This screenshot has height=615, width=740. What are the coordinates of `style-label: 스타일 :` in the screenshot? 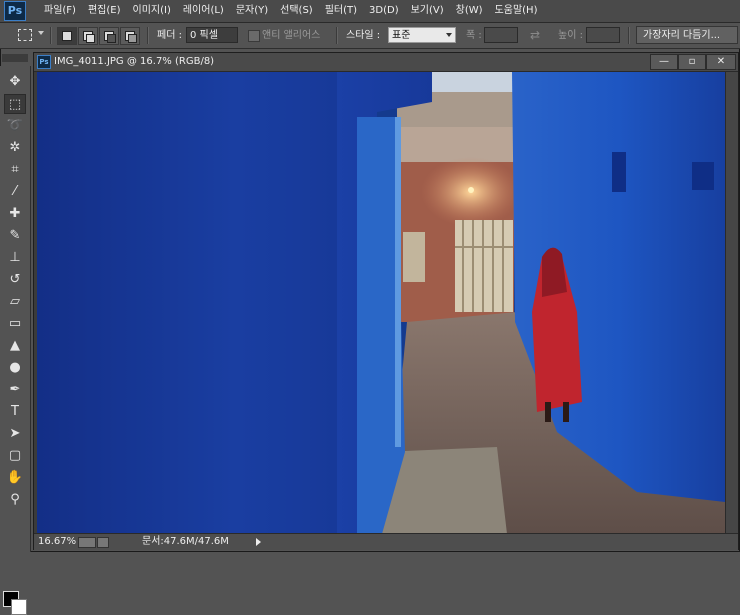 It's located at (363, 35).